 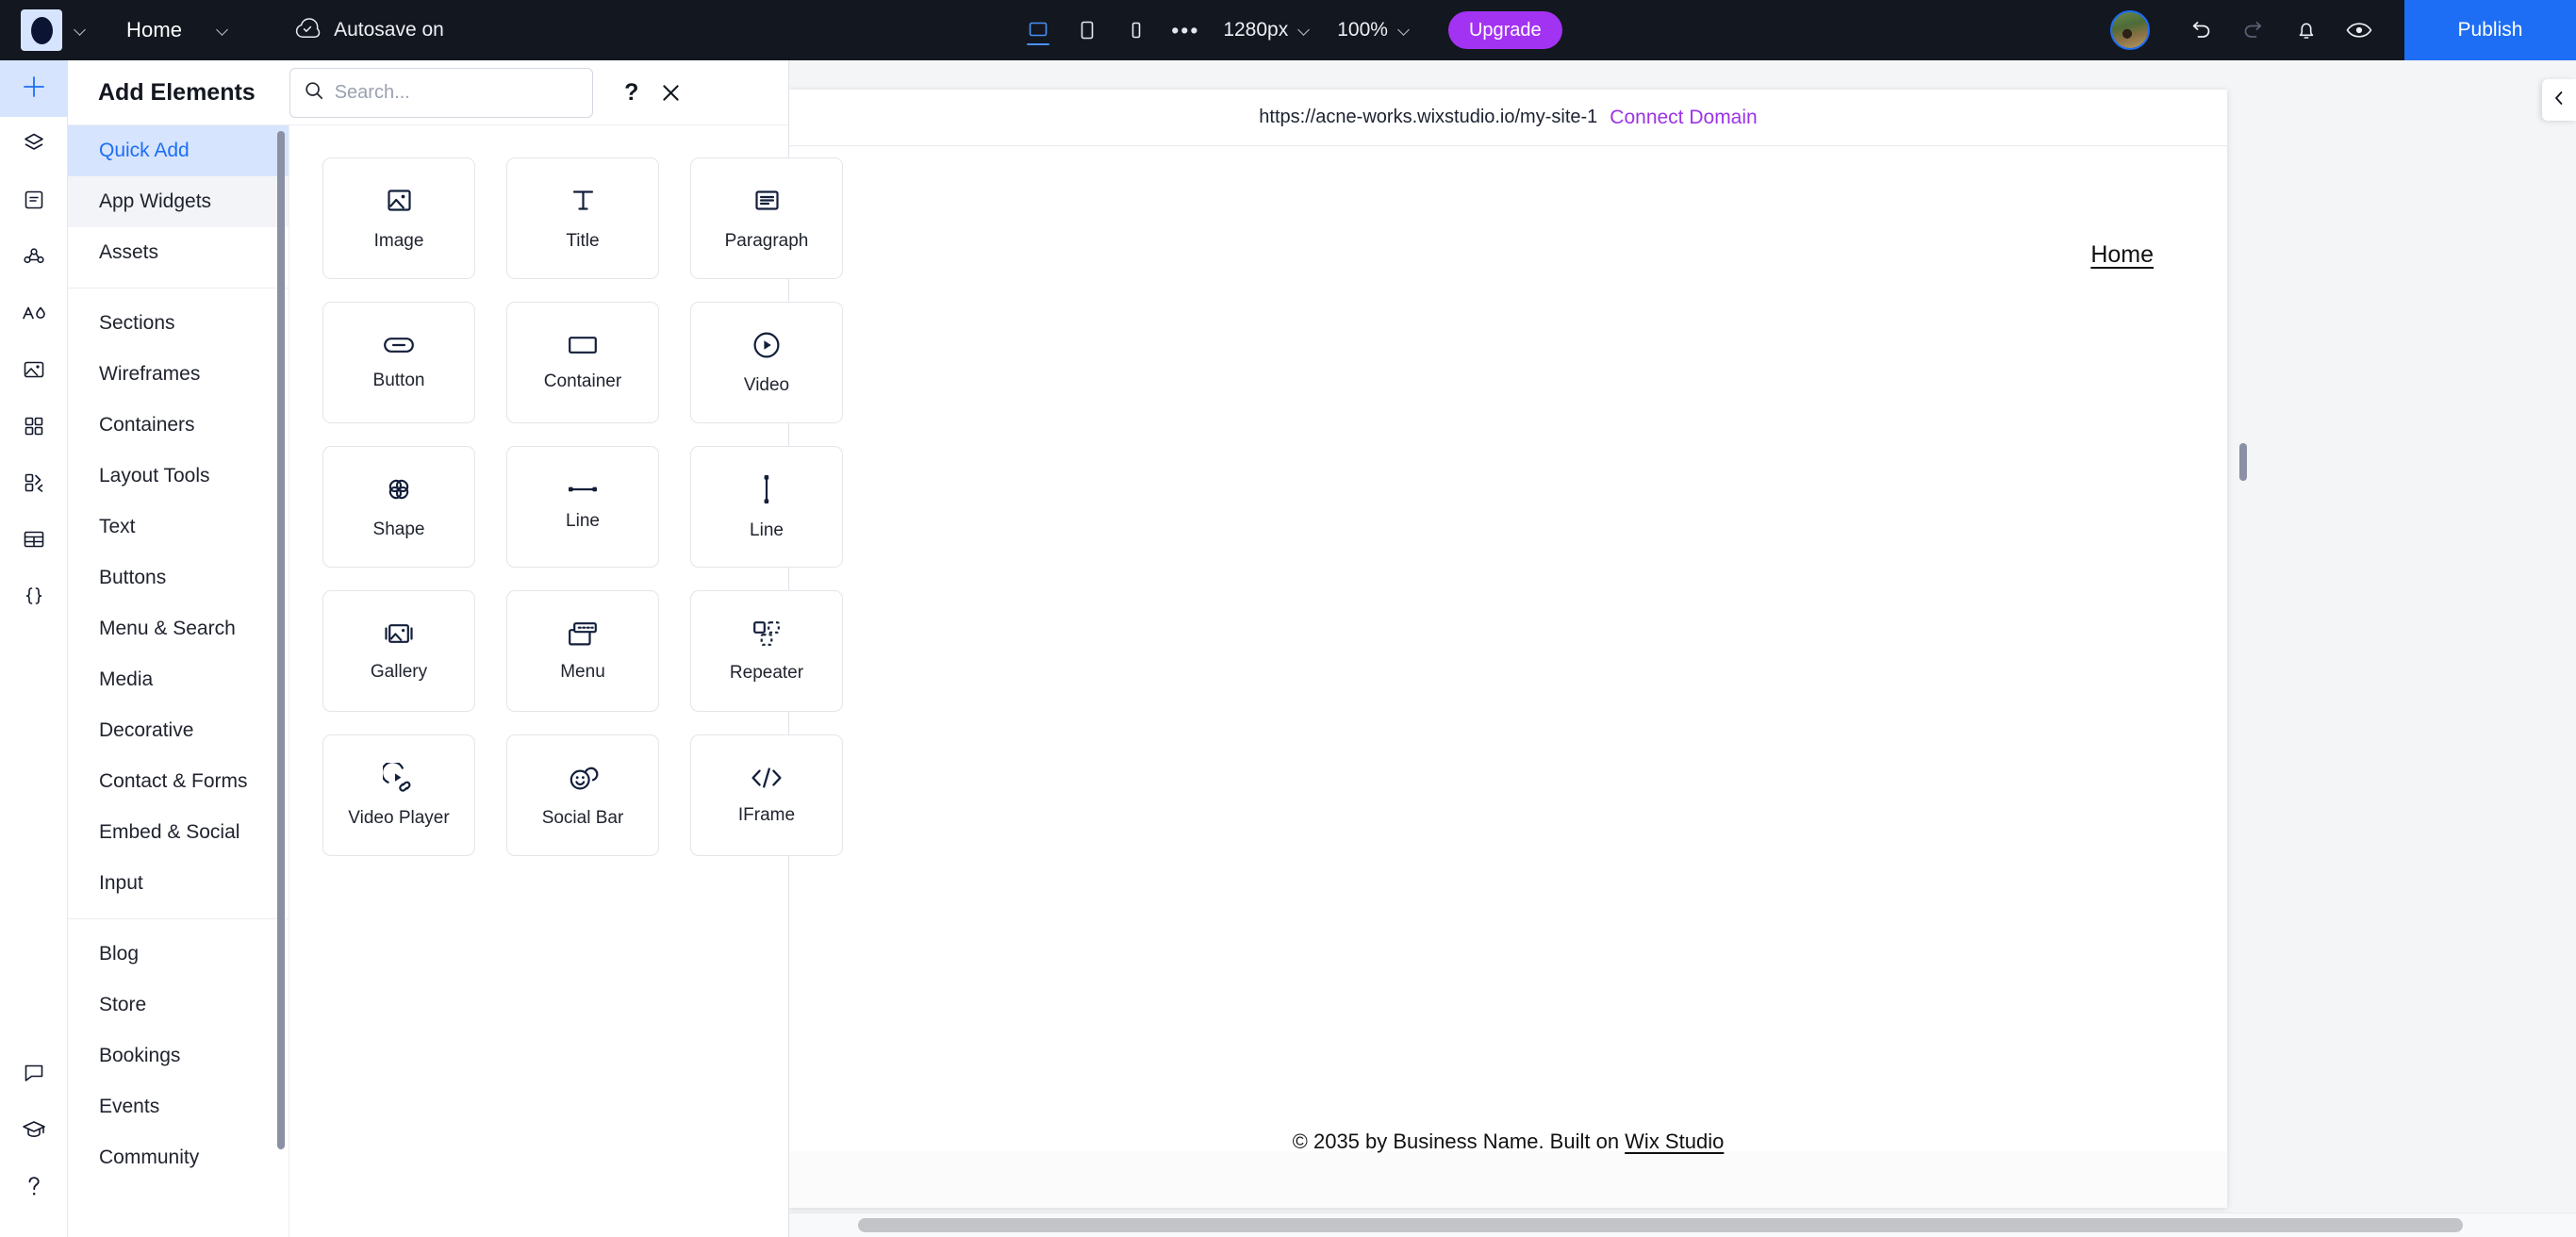 I want to click on element-tile-iframe: IFrame, so click(x=766, y=795).